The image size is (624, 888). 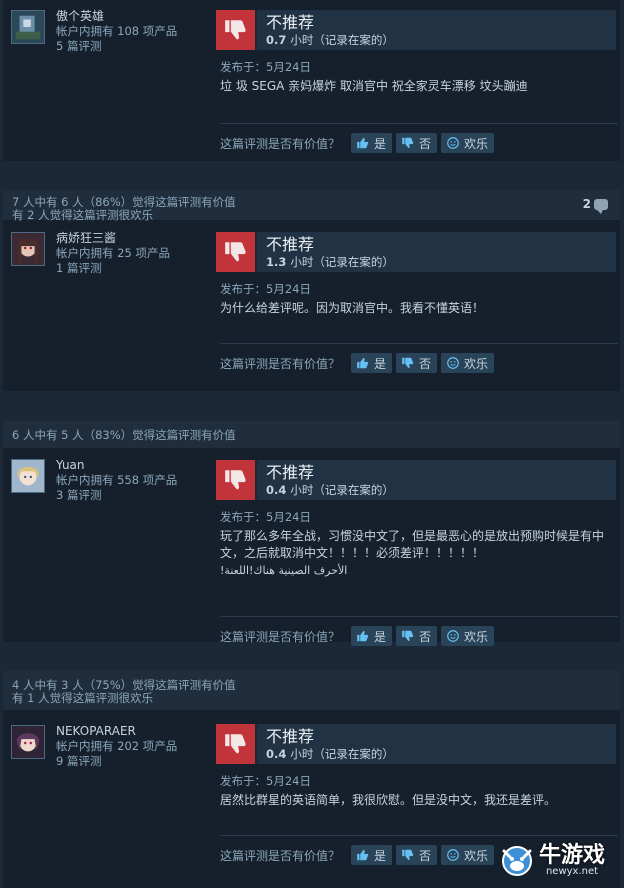 What do you see at coordinates (116, 480) in the screenshot?
I see `author-products: 帐户内拥有 558 项产品` at bounding box center [116, 480].